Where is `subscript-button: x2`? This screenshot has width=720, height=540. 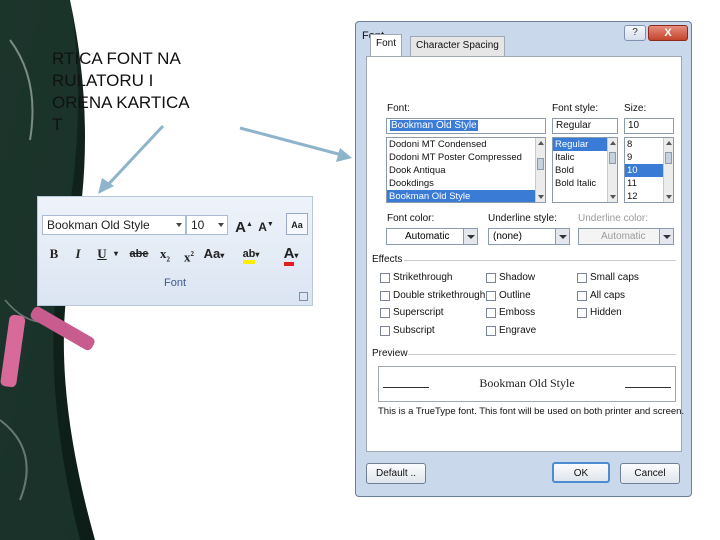 subscript-button: x2 is located at coordinates (165, 254).